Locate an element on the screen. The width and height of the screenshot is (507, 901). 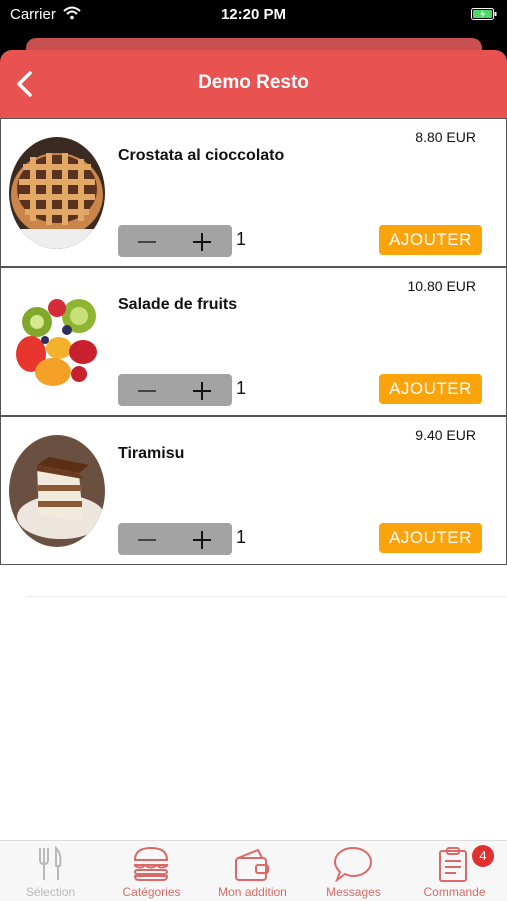
product-price: 8.80 EUR is located at coordinates (445, 137).